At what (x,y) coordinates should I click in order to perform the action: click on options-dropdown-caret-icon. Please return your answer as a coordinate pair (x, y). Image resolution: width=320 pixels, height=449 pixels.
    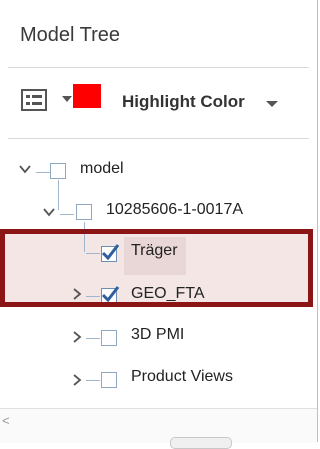
    Looking at the image, I should click on (67, 99).